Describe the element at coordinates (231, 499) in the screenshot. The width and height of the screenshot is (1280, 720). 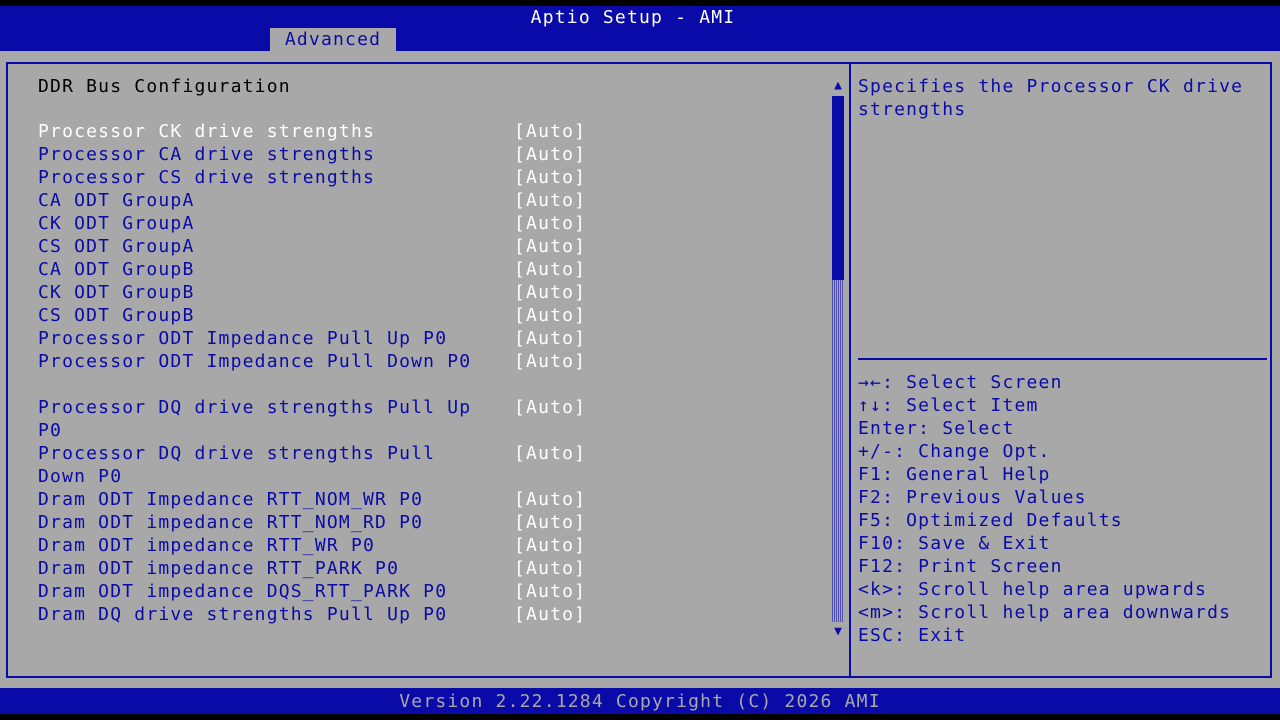
I see `setting-label: Dram ODT Impedance RTT_NOM_WR P0` at that location.